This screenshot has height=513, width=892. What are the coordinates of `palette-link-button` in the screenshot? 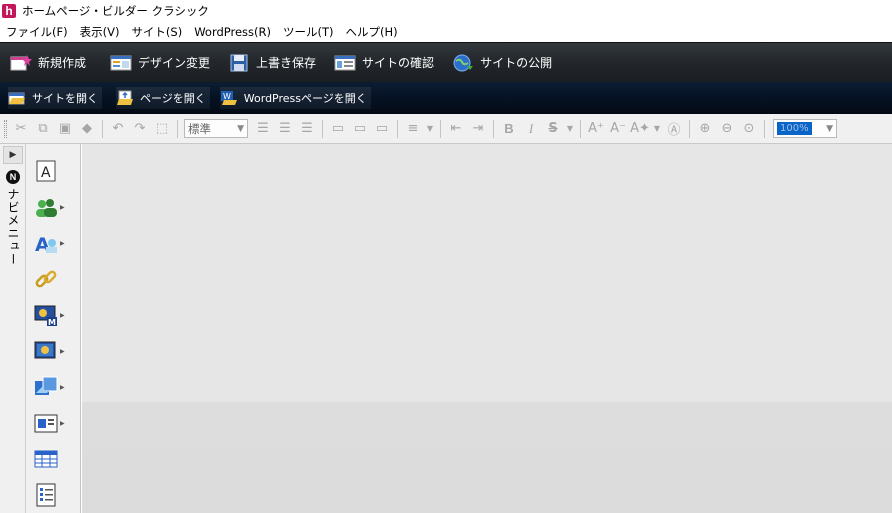 It's located at (54, 279).